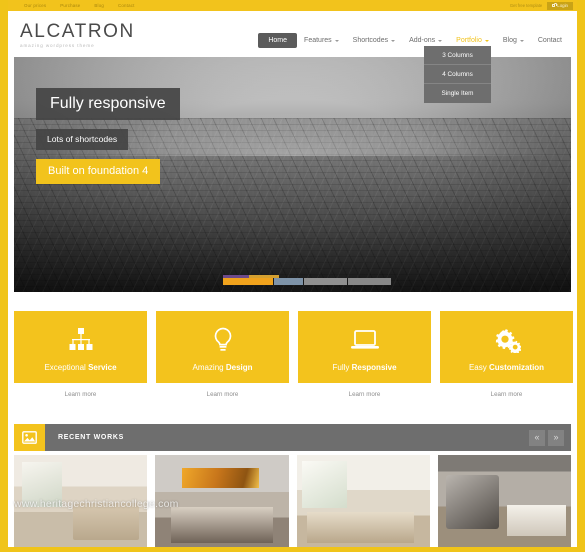 The width and height of the screenshot is (585, 552). What do you see at coordinates (555, 5) in the screenshot?
I see `lock-icon` at bounding box center [555, 5].